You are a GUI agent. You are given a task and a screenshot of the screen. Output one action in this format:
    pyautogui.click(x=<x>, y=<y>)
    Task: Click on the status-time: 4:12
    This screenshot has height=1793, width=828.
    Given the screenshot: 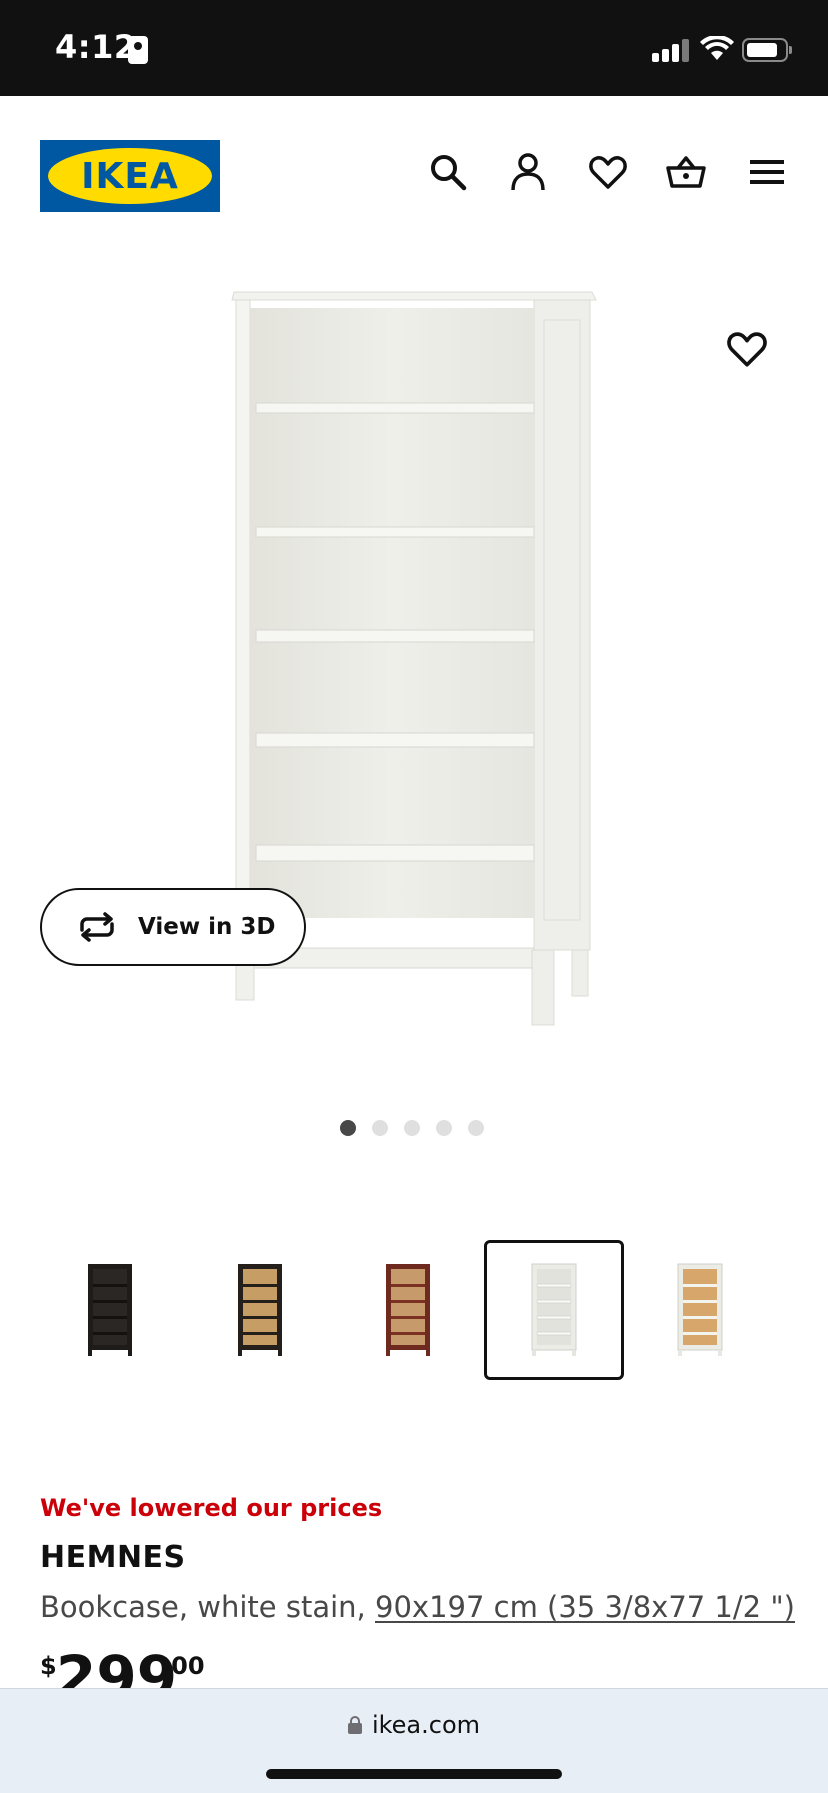 What is the action you would take?
    pyautogui.click(x=96, y=47)
    